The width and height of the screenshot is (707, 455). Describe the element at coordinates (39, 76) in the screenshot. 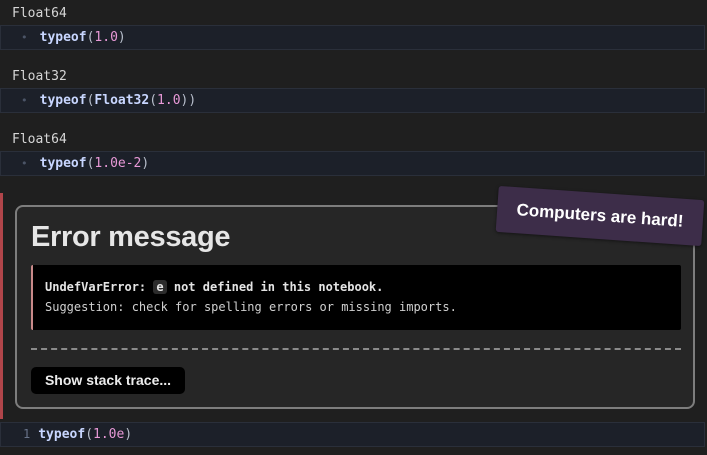

I see `cell-output: Float32` at that location.